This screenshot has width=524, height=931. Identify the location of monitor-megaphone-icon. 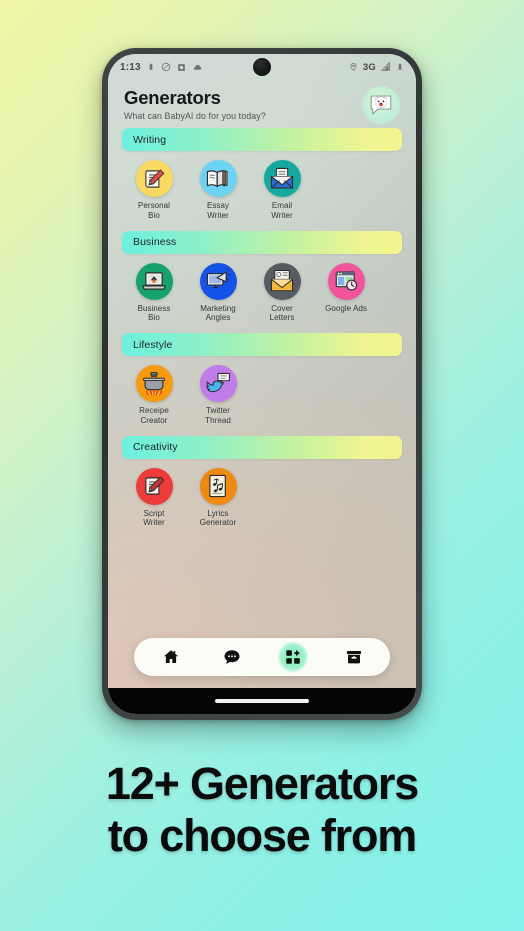
(218, 281).